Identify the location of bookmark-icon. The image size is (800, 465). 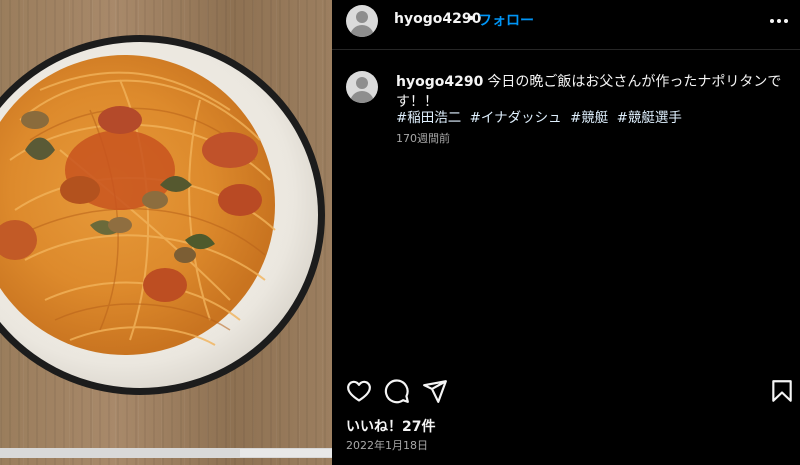
(782, 391).